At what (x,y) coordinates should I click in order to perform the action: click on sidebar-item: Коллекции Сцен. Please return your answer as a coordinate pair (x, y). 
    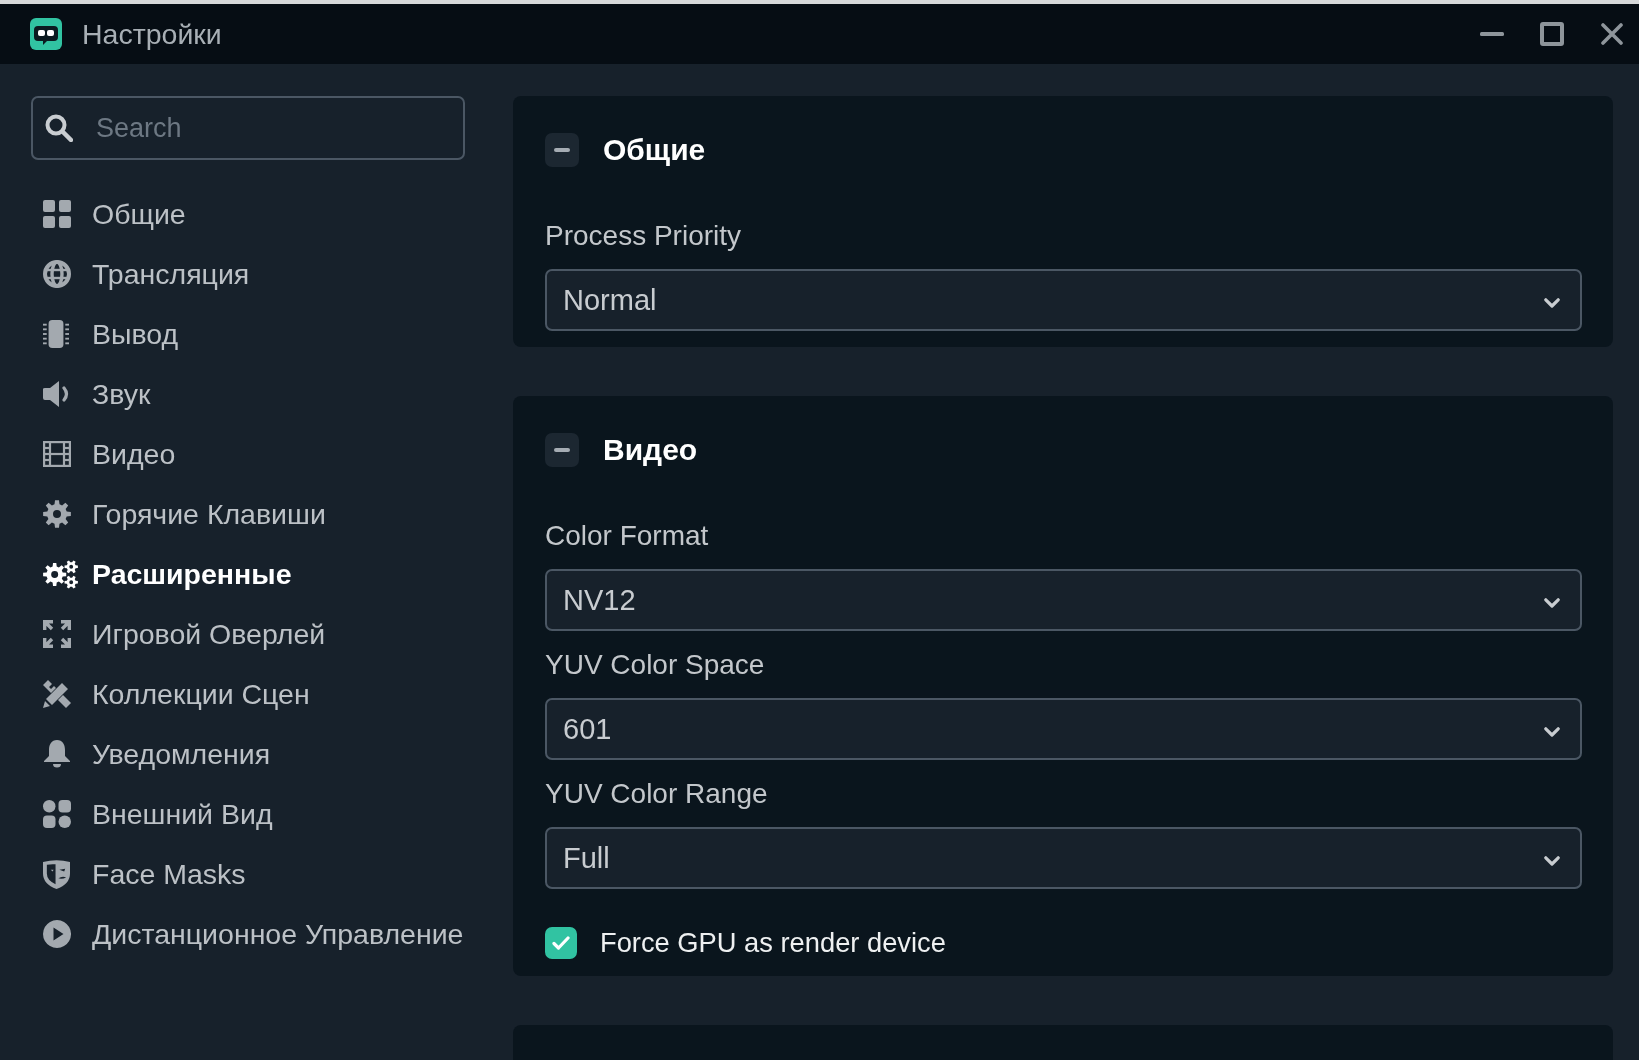
    Looking at the image, I should click on (170, 694).